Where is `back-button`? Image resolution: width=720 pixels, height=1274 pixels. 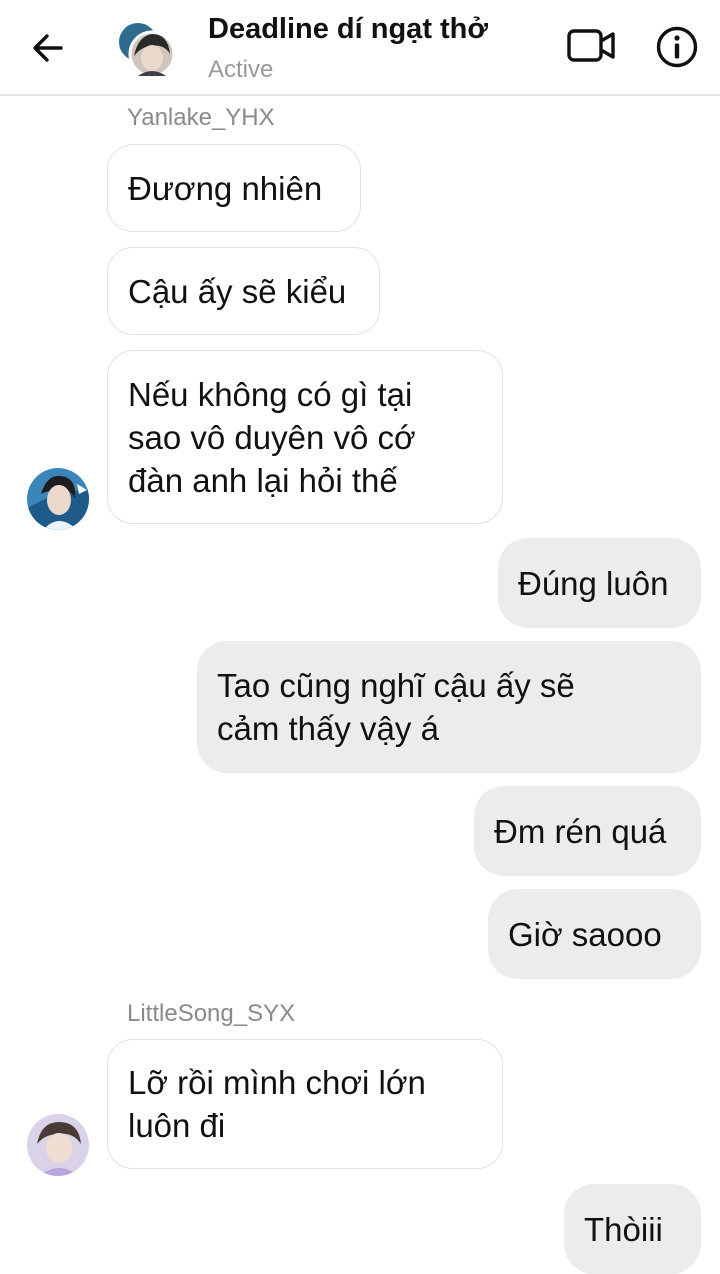
back-button is located at coordinates (48, 48).